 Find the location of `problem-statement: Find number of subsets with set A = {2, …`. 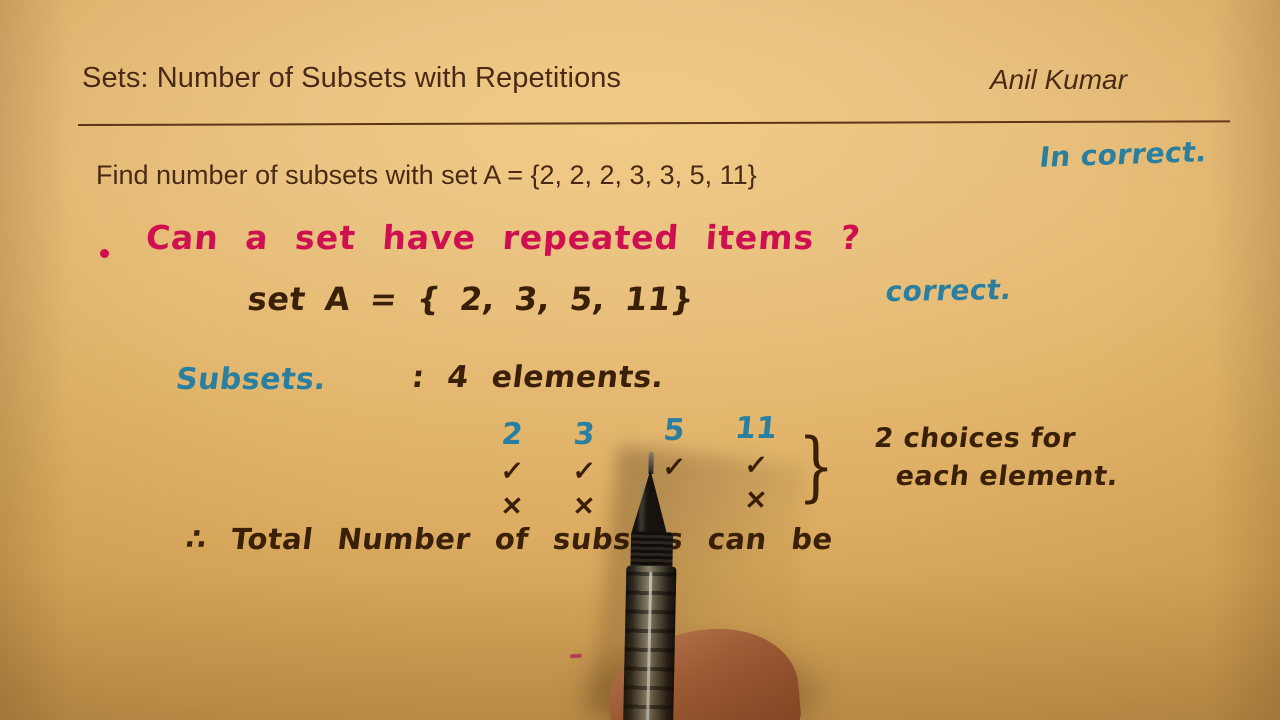

problem-statement: Find number of subsets with set A = {2, … is located at coordinates (426, 175).